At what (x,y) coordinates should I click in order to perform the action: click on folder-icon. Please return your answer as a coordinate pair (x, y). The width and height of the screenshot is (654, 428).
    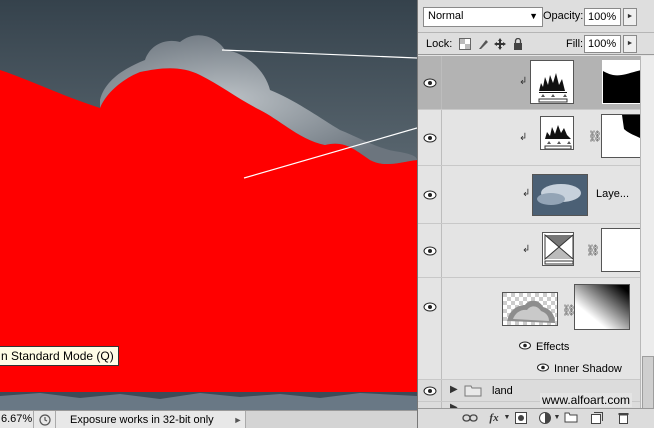
    Looking at the image, I should click on (473, 392).